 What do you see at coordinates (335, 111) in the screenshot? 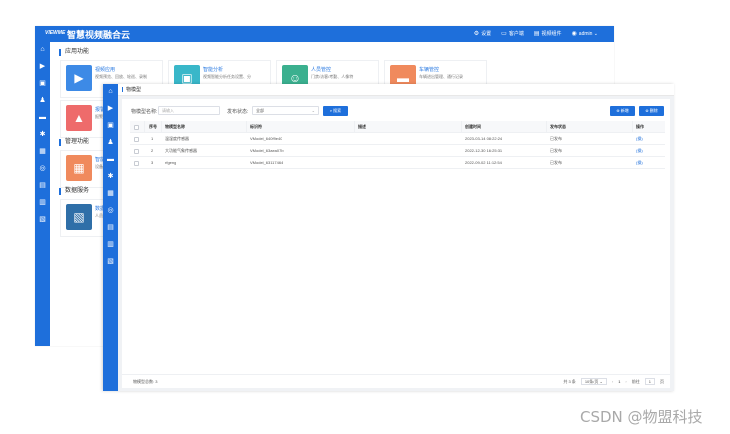
I see `search-button: ⌕ 搜索` at bounding box center [335, 111].